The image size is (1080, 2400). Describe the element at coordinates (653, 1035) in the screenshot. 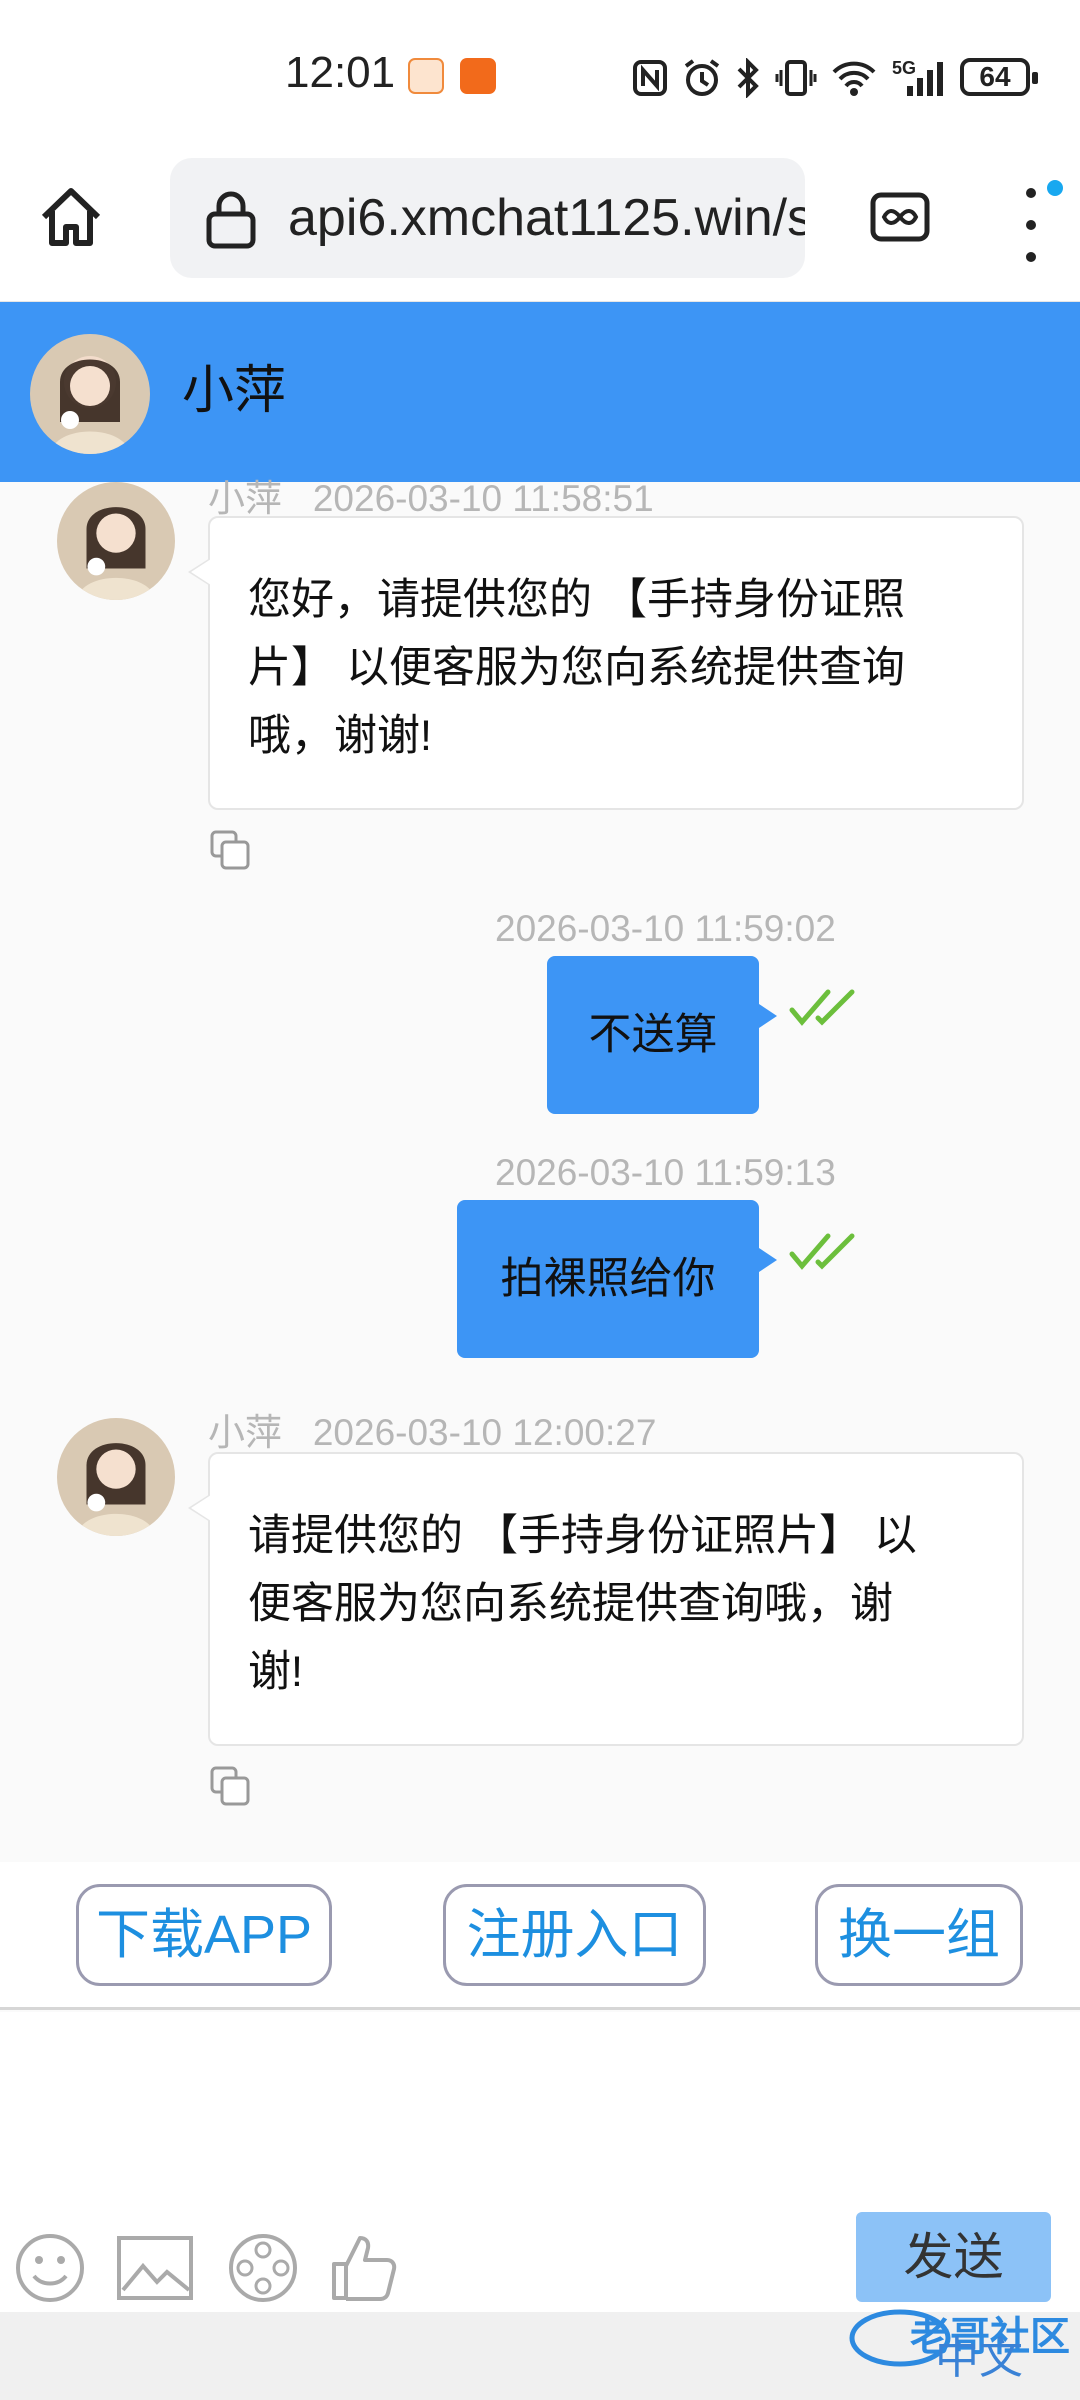

I see `message-text: 不送算` at that location.